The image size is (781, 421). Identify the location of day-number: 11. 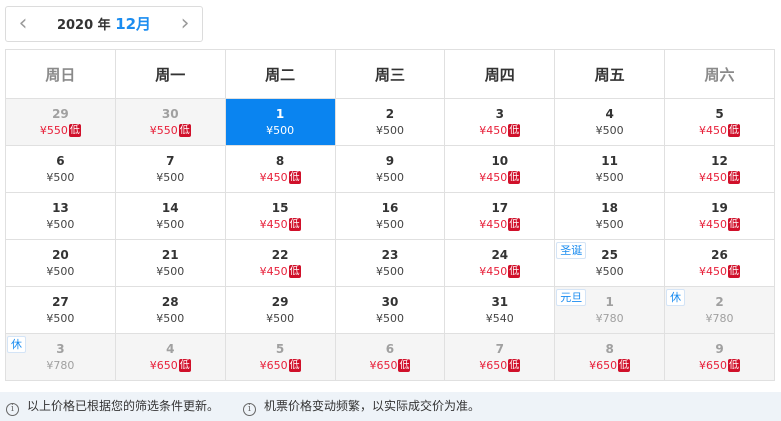
(609, 160).